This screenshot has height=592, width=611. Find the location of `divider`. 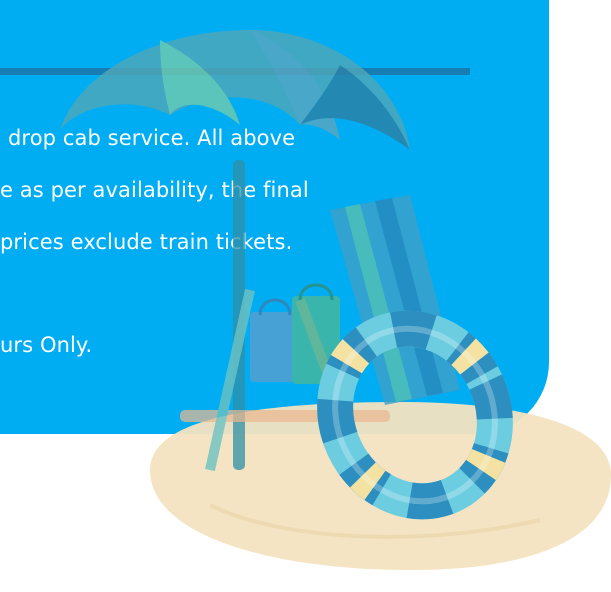

divider is located at coordinates (235, 71).